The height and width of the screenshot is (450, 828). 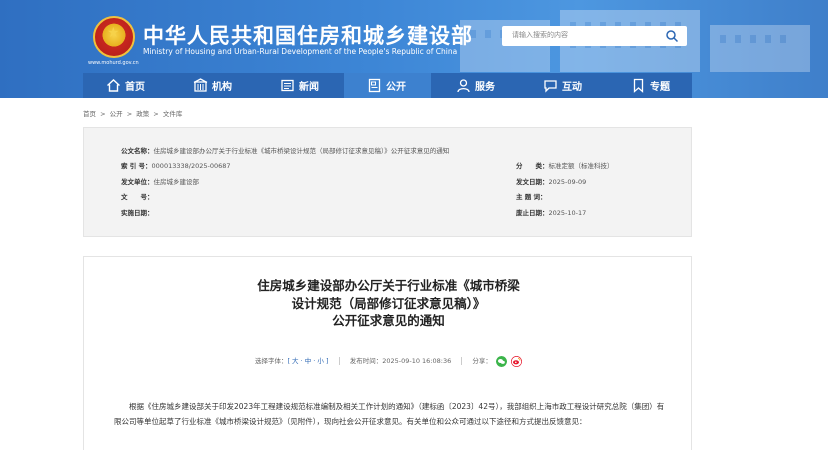 I want to click on publish-time: 2025-09-10 16:08:36, so click(x=417, y=361).